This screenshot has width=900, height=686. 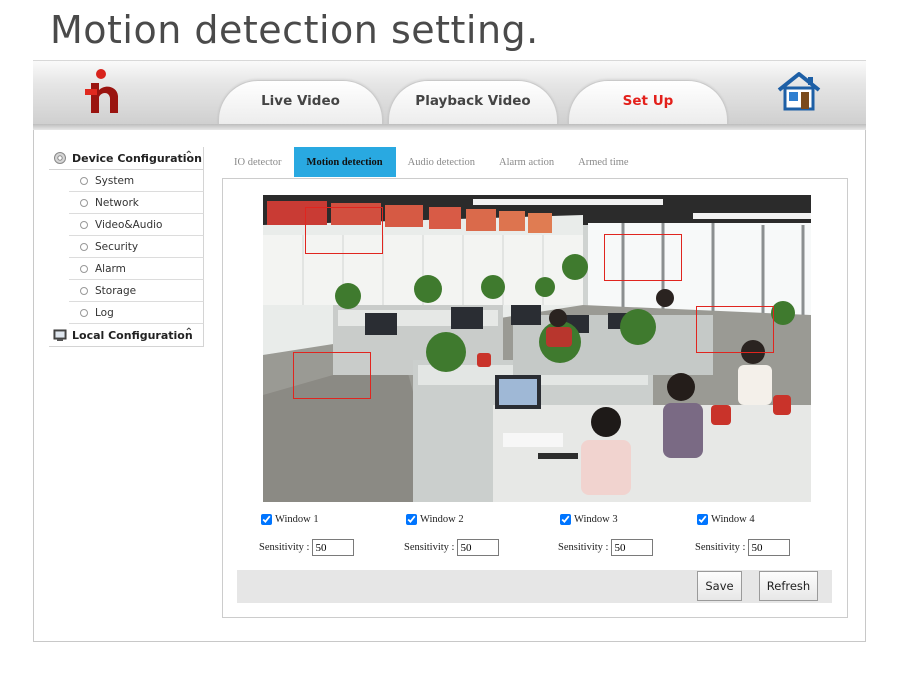 I want to click on window-2-checkbox-label: Window 2, so click(x=435, y=519).